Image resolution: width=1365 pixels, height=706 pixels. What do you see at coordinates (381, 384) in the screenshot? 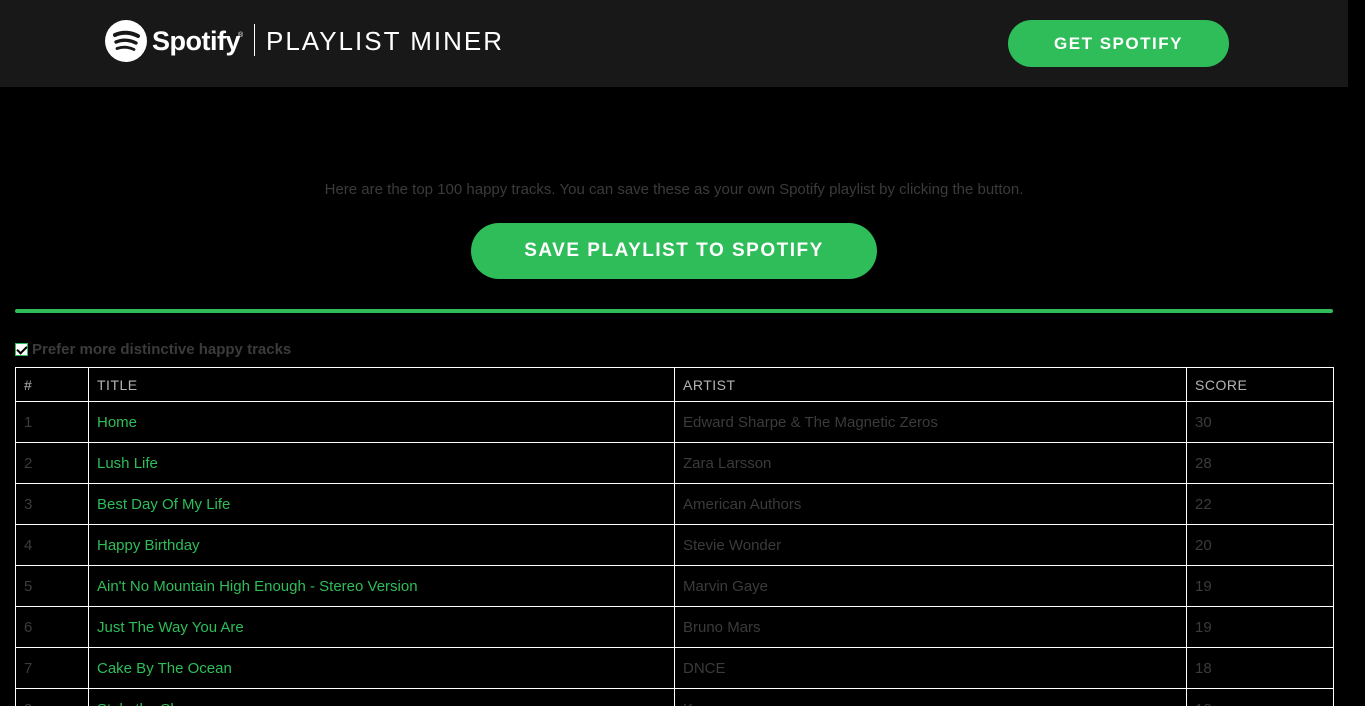
I see `column-header-title: TITLE` at bounding box center [381, 384].